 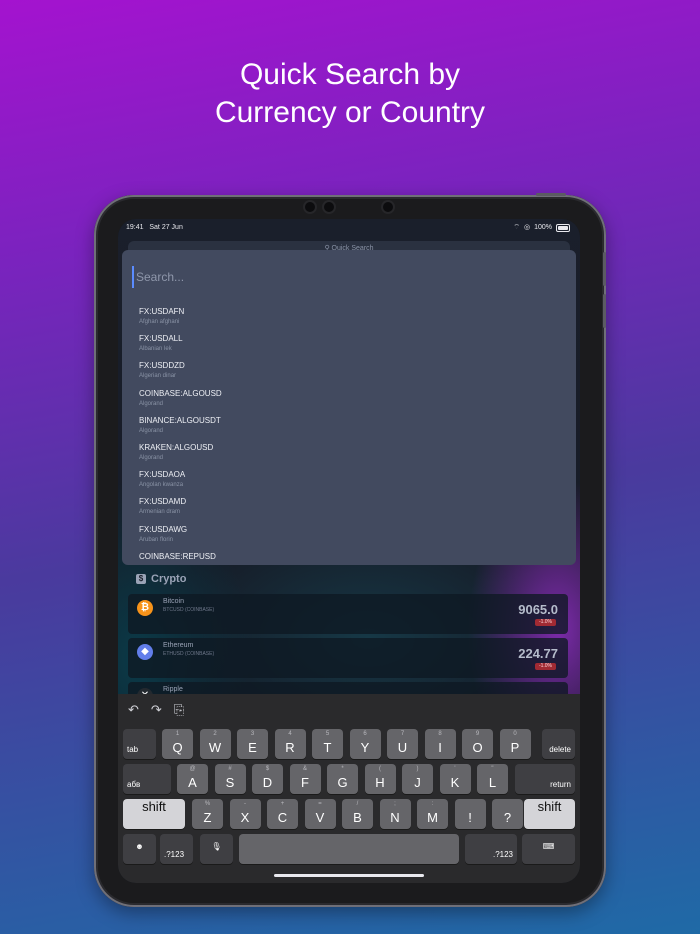 What do you see at coordinates (604, 311) in the screenshot?
I see `volume-down-button` at bounding box center [604, 311].